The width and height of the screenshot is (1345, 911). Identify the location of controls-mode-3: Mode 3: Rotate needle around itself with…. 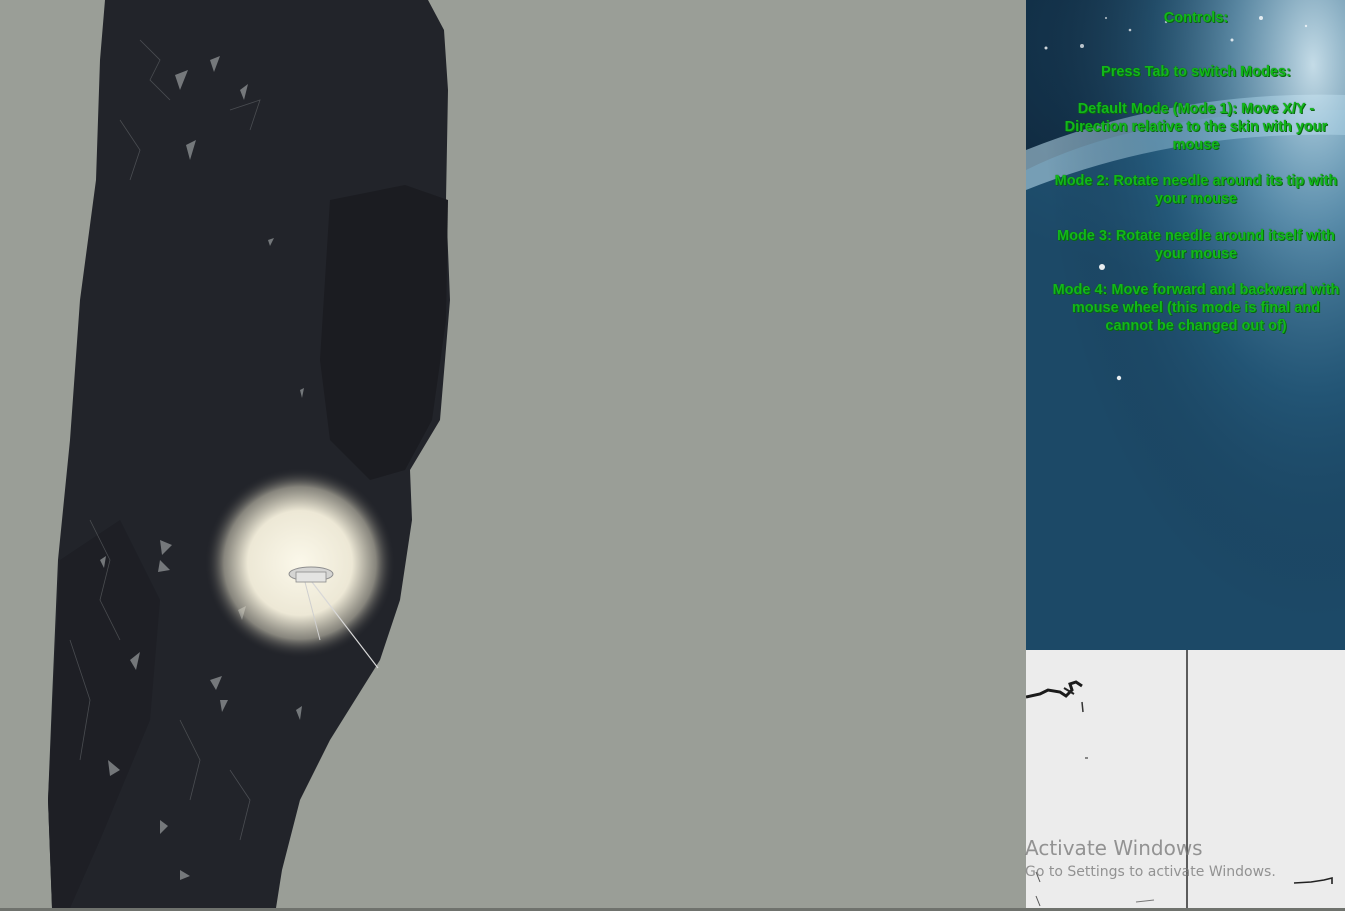
(1196, 245).